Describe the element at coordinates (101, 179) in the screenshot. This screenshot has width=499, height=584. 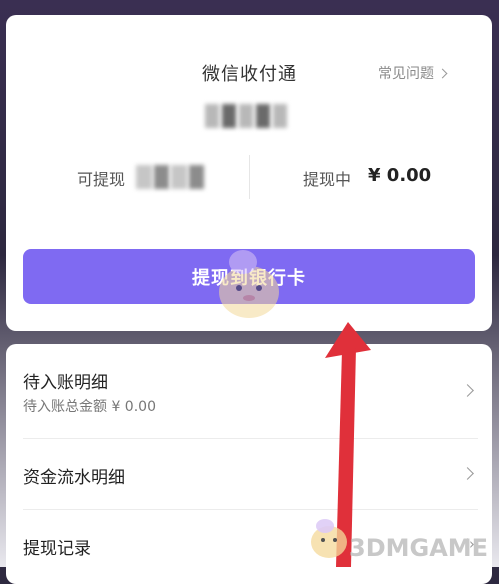
I see `available-label: 可提现` at that location.